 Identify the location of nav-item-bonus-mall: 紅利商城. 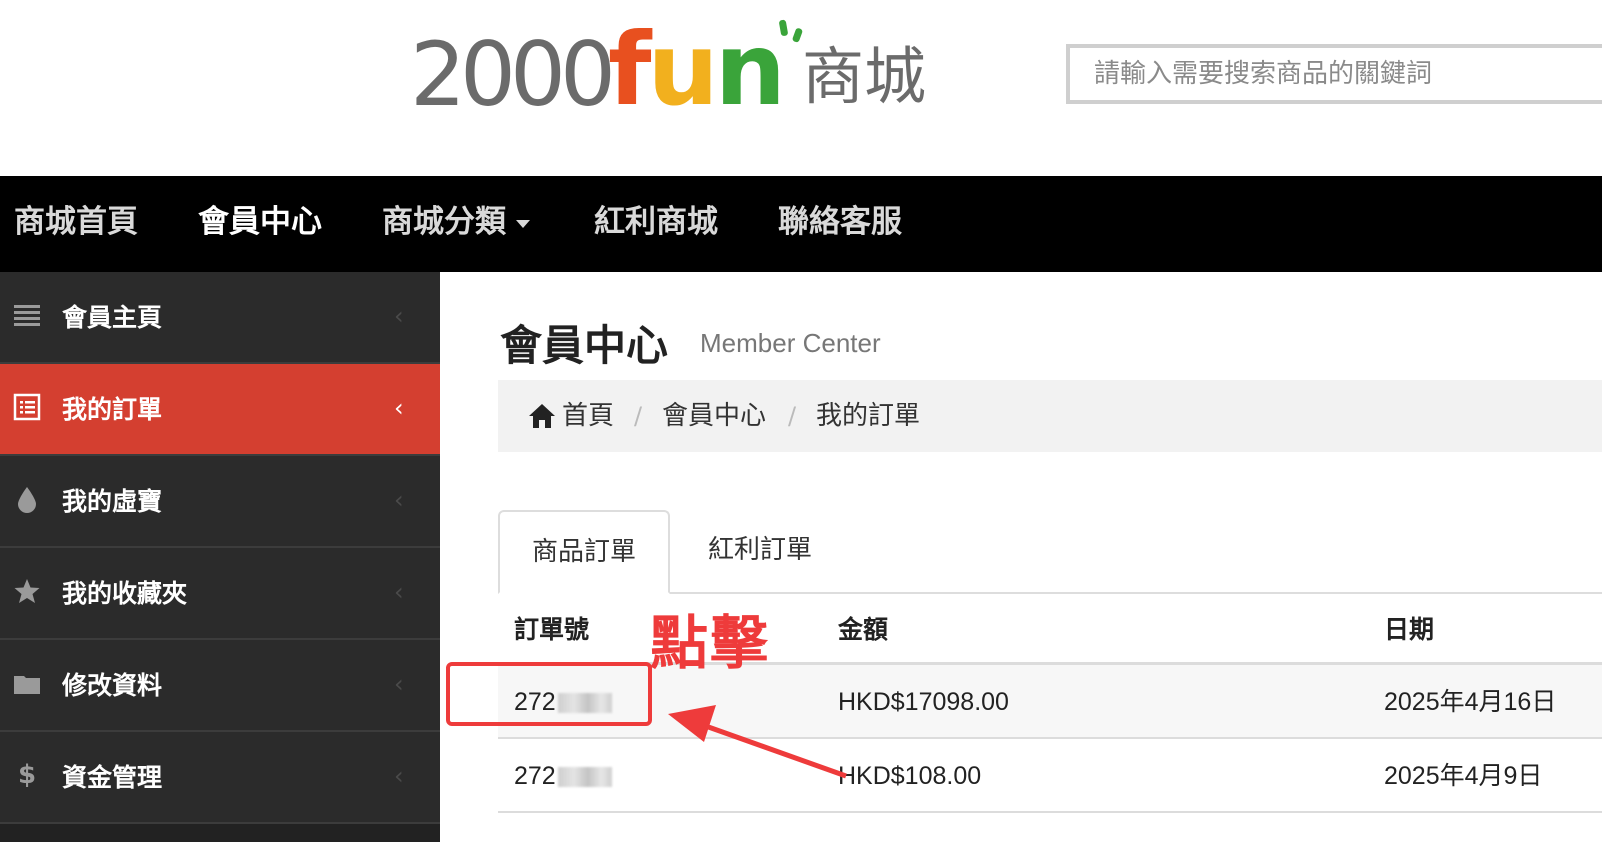
(656, 224).